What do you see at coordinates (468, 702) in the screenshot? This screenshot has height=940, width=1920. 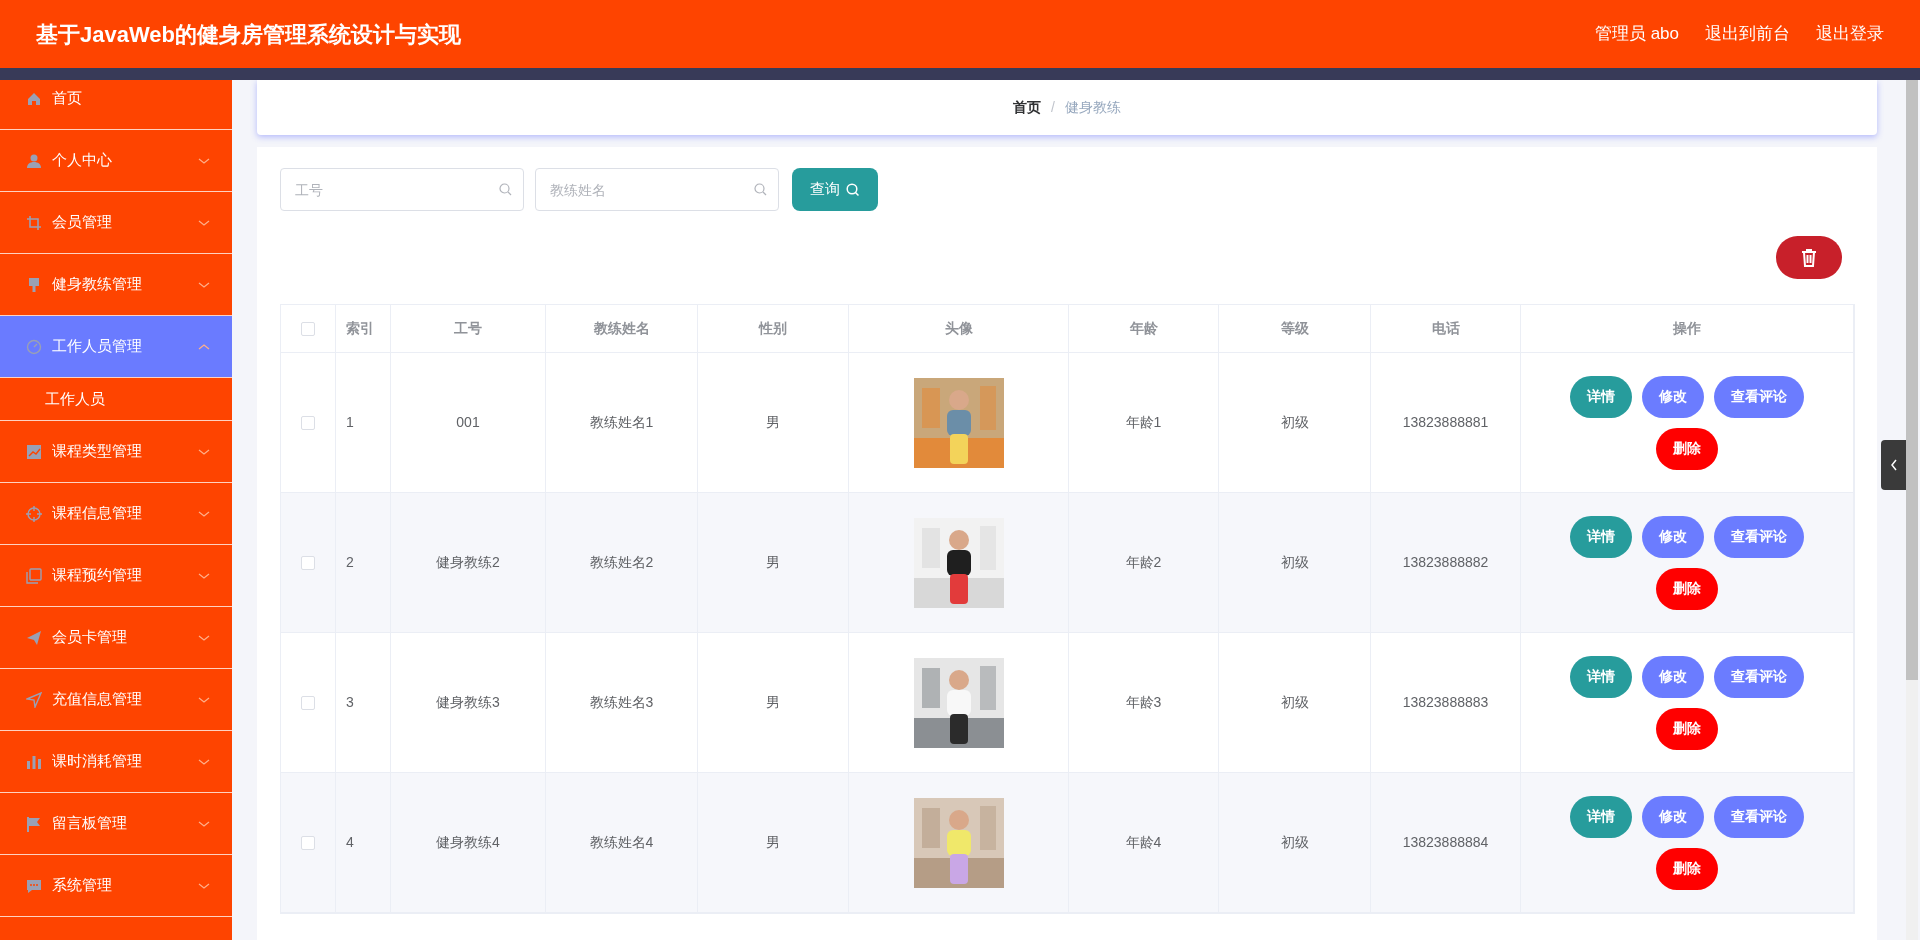 I see `table-cell-text: 健身教练3` at bounding box center [468, 702].